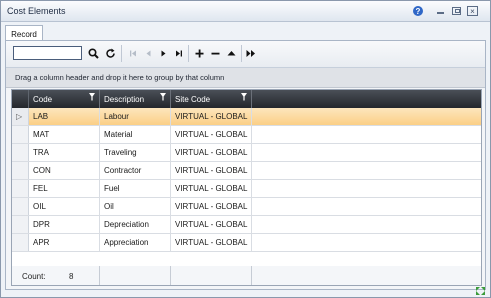  I want to click on table-row: MAT Material VIRTUAL - GLOBAL, so click(246, 135).